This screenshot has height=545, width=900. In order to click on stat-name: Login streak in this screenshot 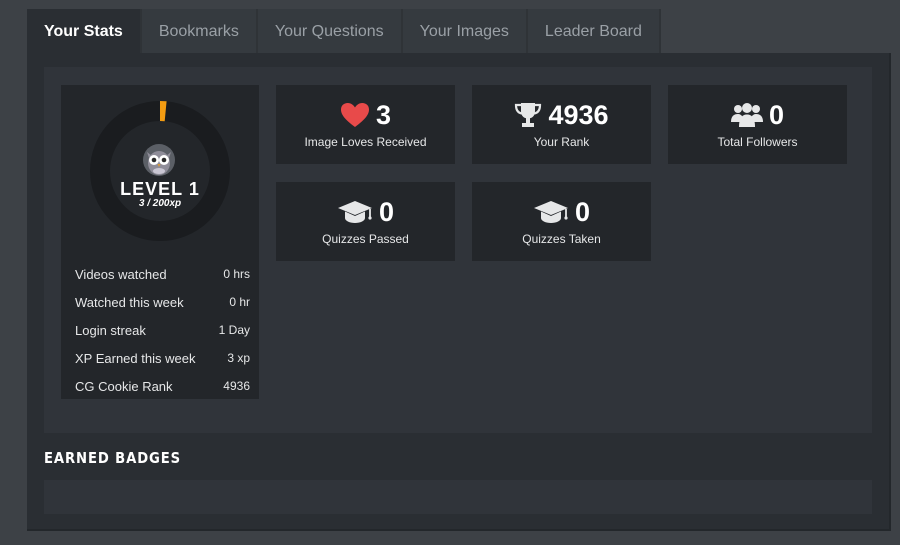, I will do `click(110, 330)`.